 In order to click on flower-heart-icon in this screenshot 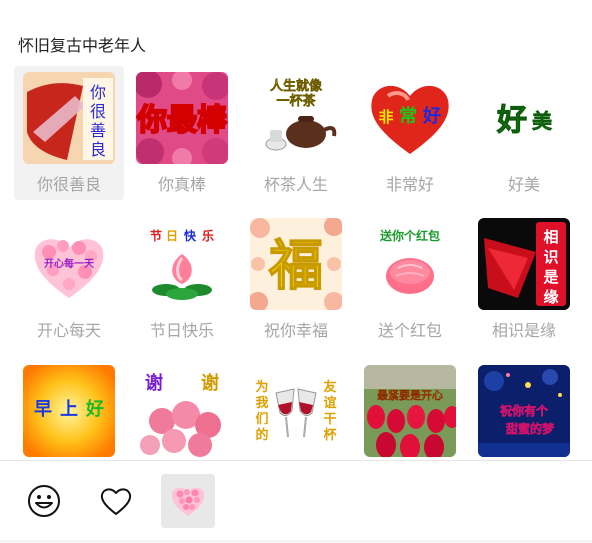, I will do `click(188, 501)`.